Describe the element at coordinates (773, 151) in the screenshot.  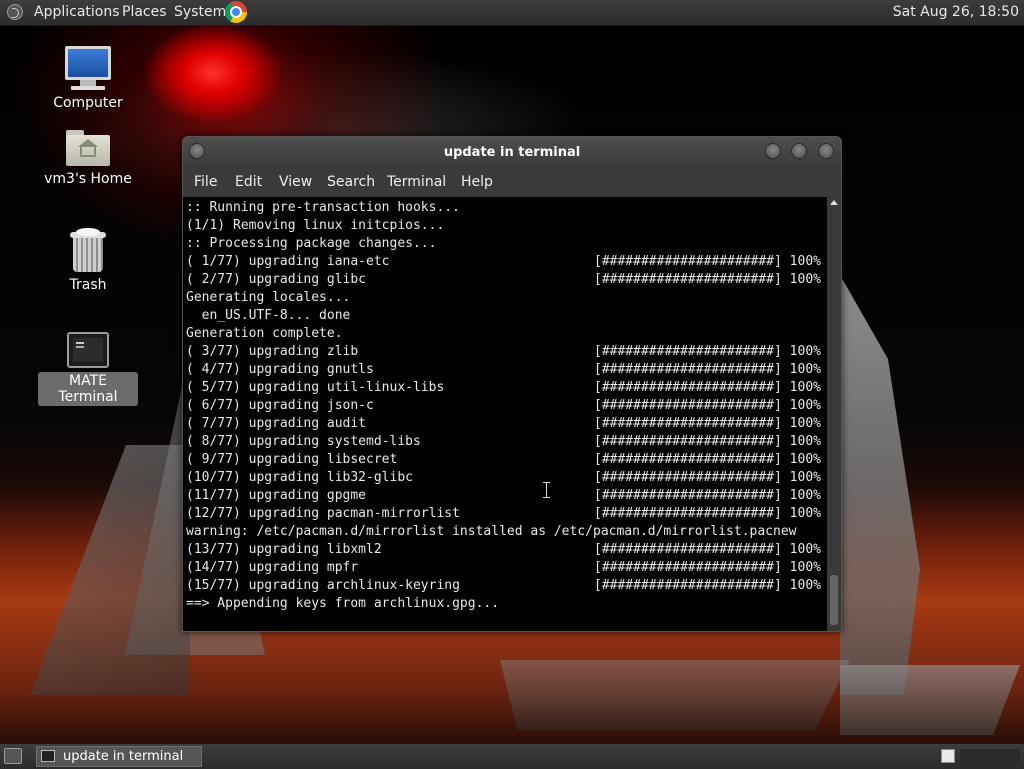
I see `minimize-icon` at that location.